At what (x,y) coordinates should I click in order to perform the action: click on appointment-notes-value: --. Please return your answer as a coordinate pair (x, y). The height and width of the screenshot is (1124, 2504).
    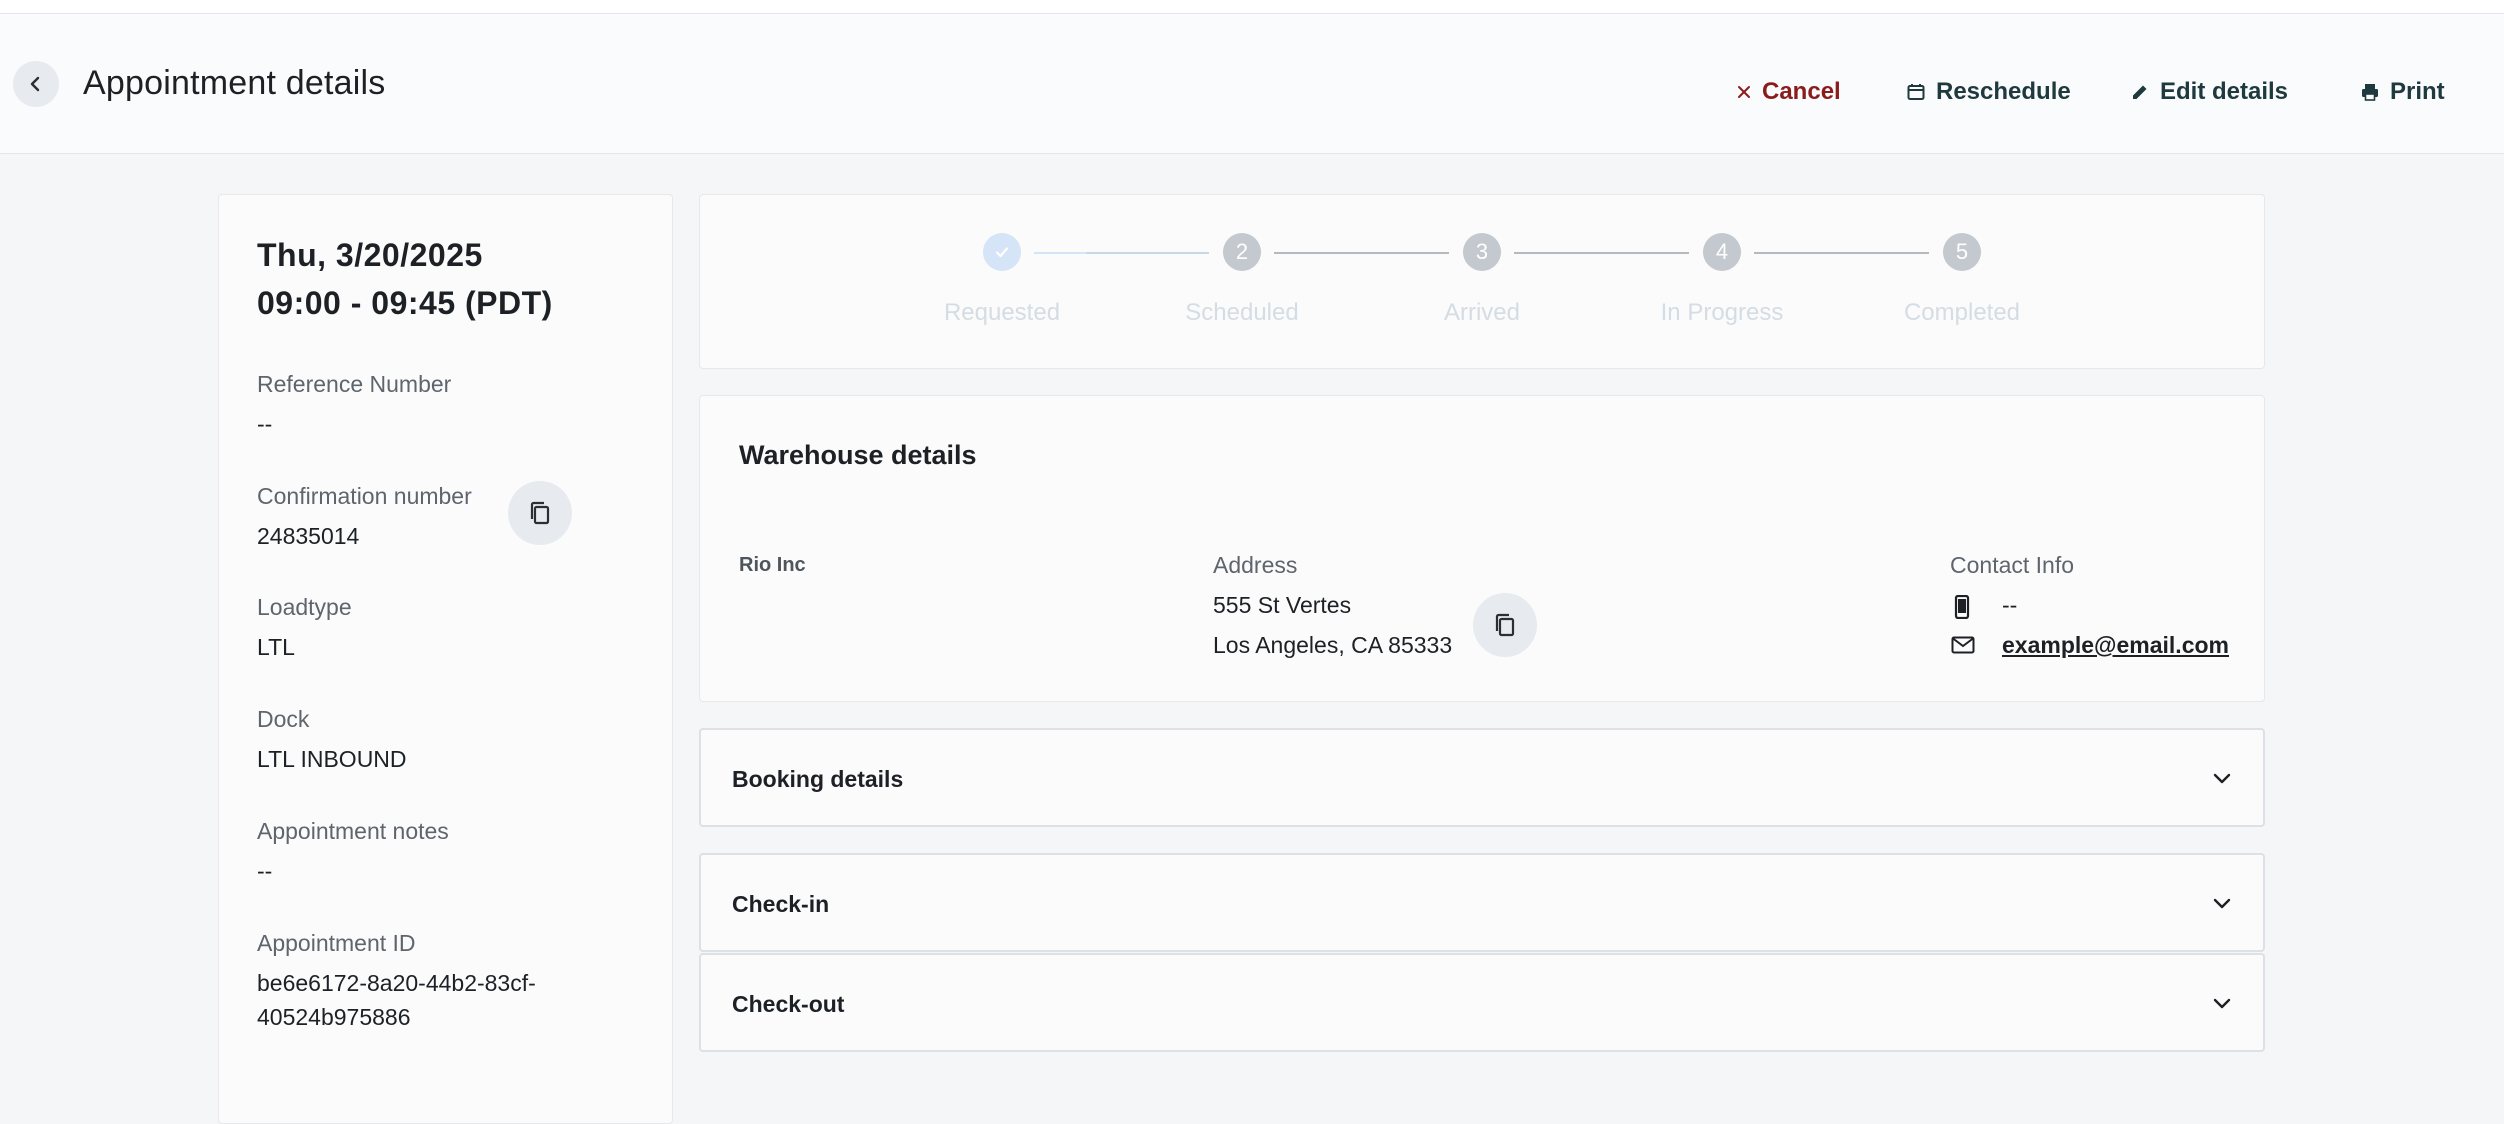
    Looking at the image, I should click on (265, 871).